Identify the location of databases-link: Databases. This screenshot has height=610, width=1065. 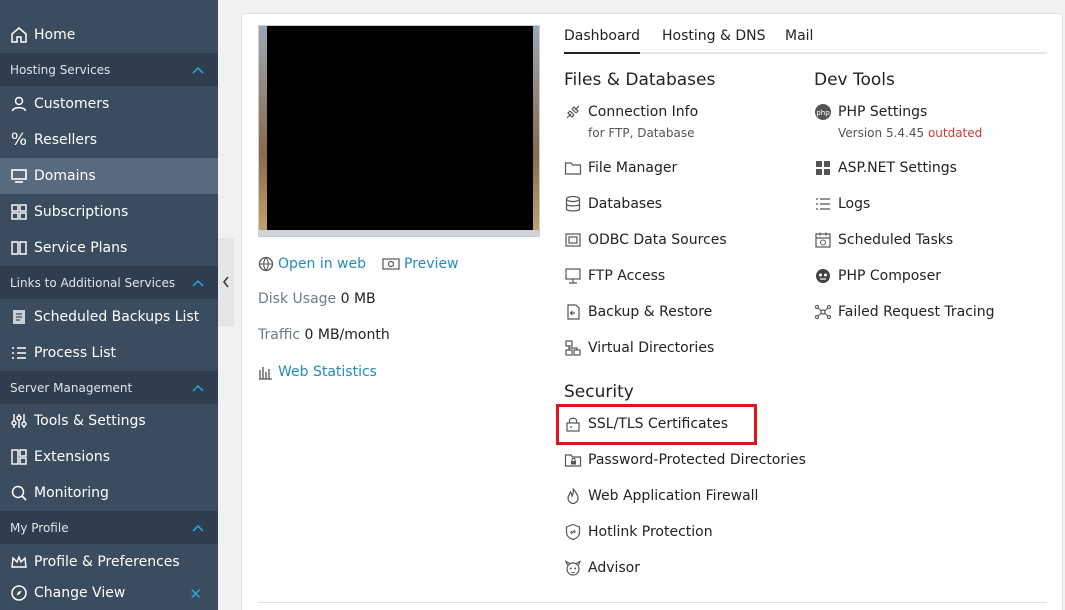
(613, 204).